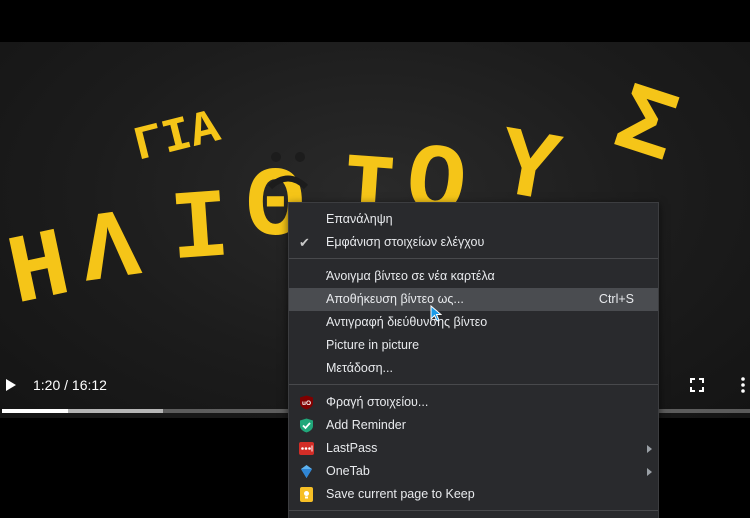 This screenshot has height=518, width=750. I want to click on mouse-cursor-icon, so click(436, 313).